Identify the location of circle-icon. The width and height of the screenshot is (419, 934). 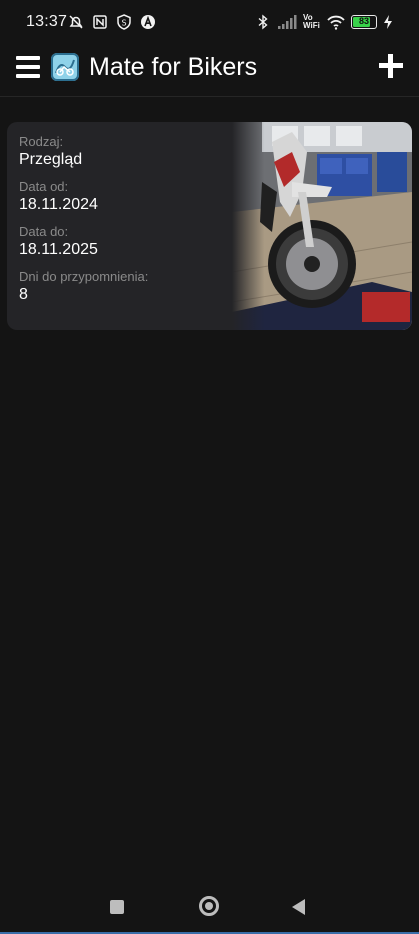
(209, 906).